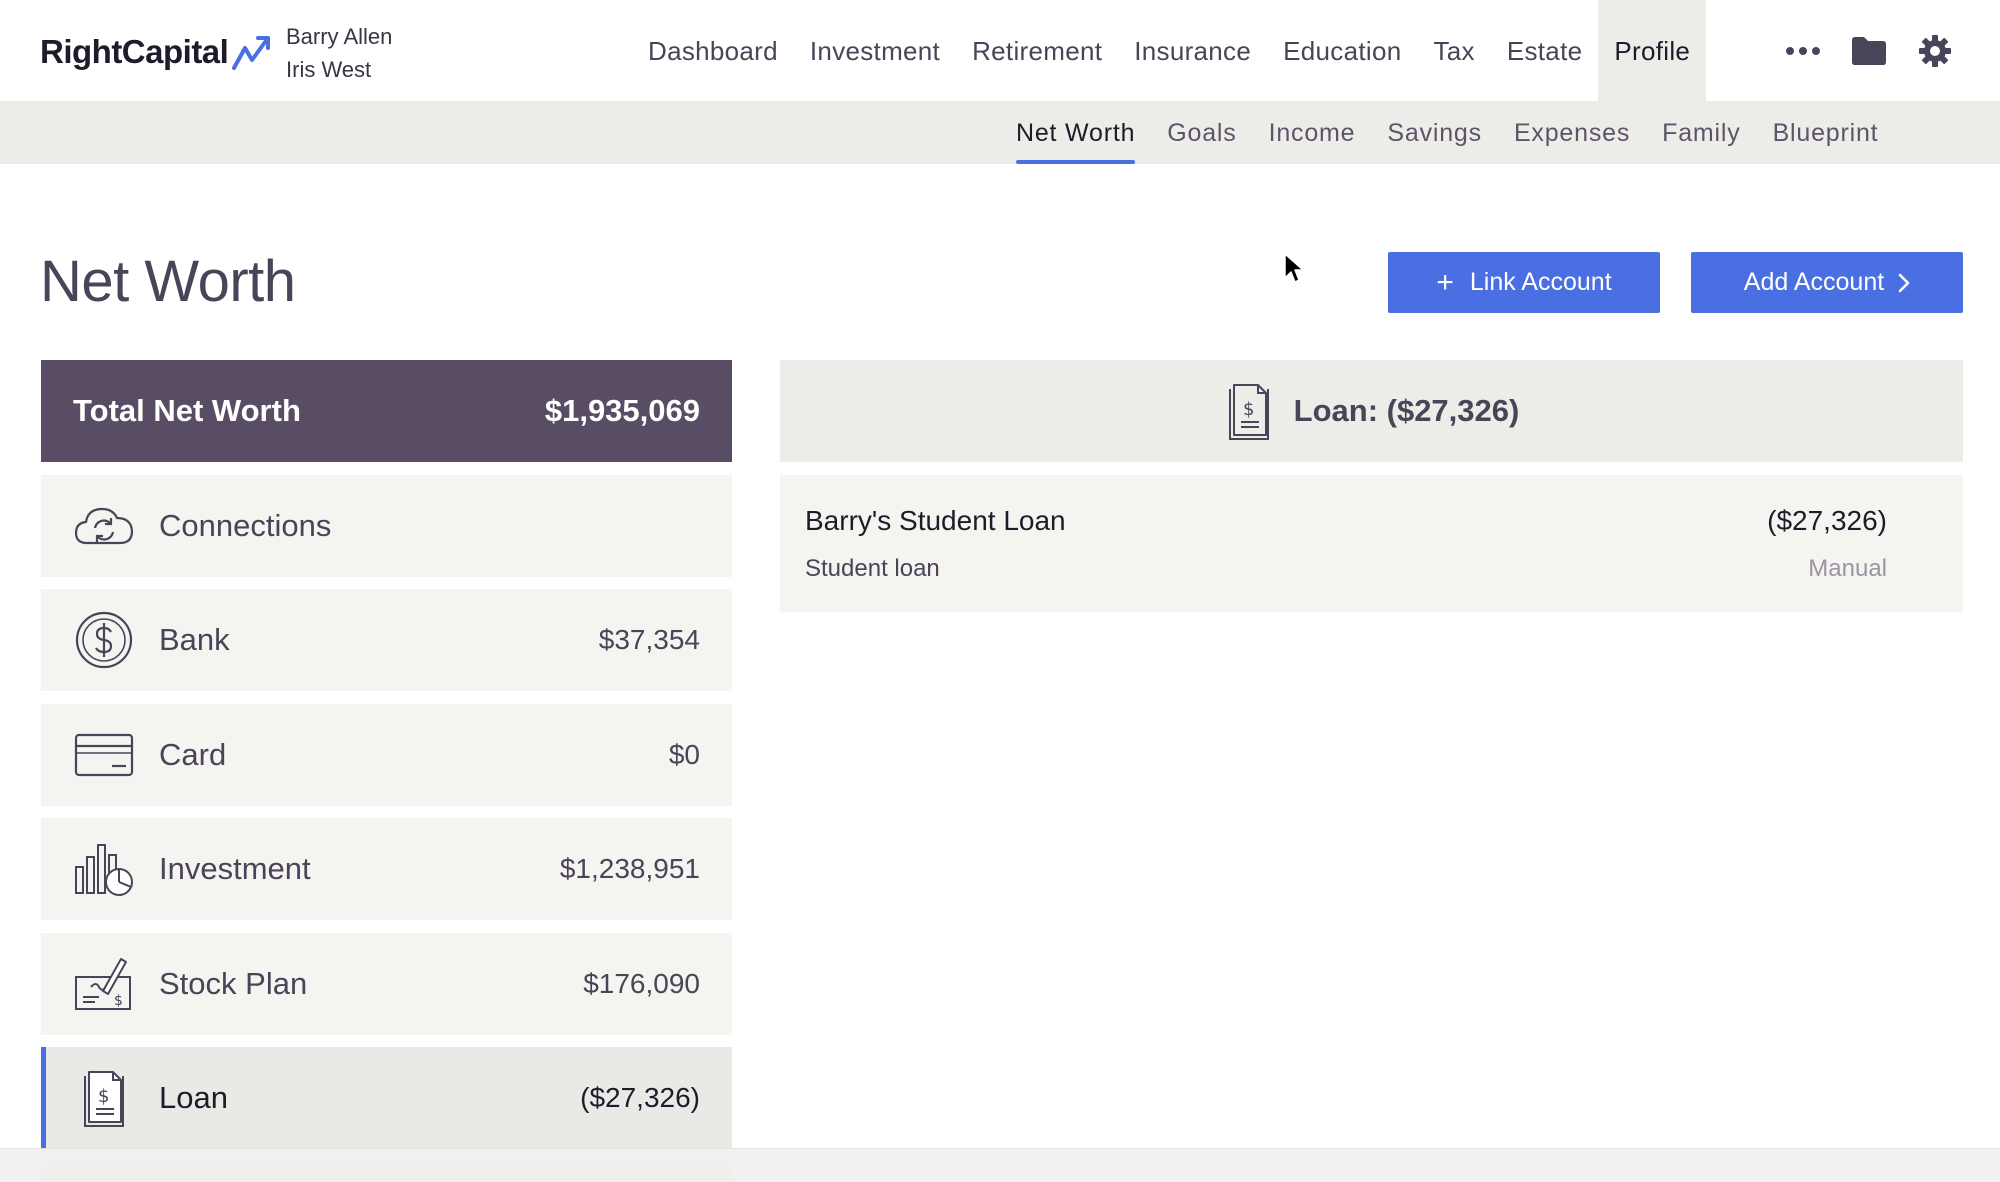 The height and width of the screenshot is (1182, 2000). Describe the element at coordinates (684, 754) in the screenshot. I see `category-value: $0` at that location.